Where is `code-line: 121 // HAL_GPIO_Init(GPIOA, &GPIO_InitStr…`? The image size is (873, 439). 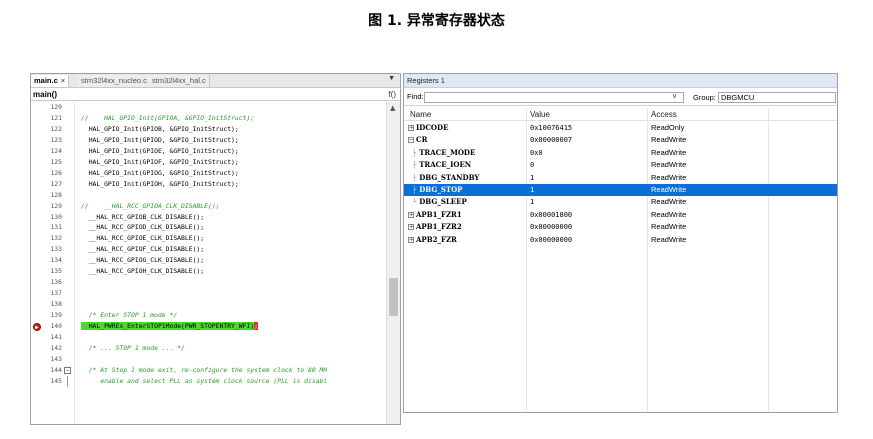
code-line: 121 // HAL_GPIO_Init(GPIOA, &GPIO_InitStr… is located at coordinates (209, 118).